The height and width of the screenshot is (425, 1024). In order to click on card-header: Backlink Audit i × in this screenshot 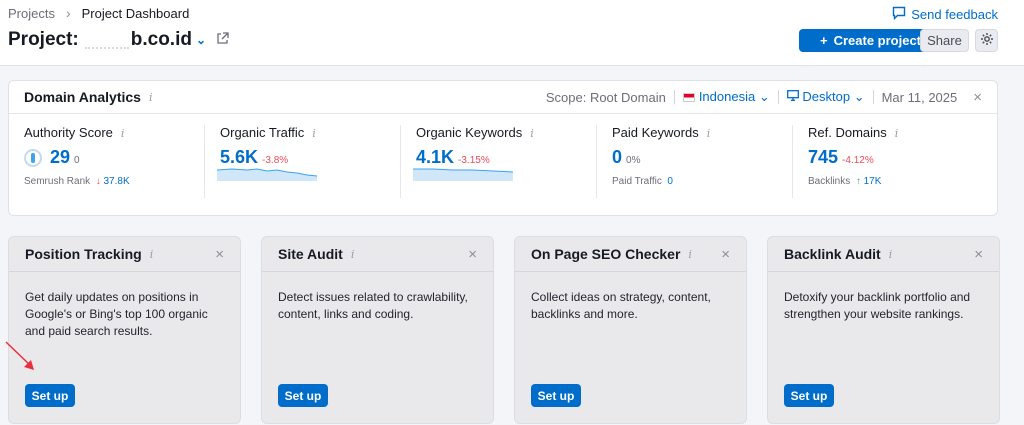, I will do `click(883, 254)`.